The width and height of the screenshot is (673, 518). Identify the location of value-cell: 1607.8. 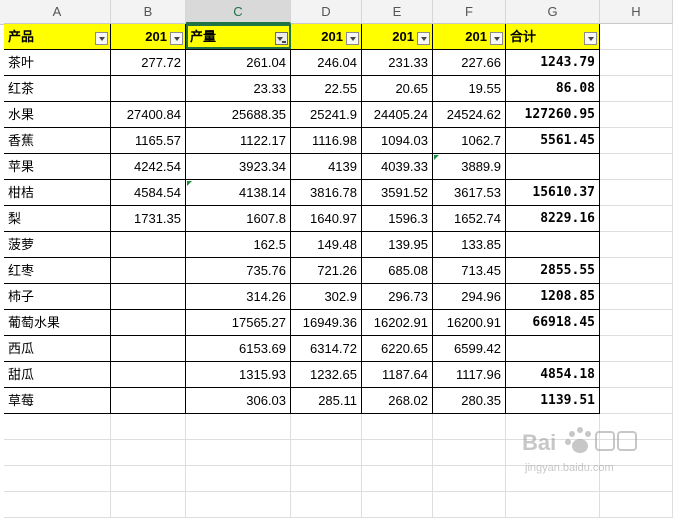
(238, 219).